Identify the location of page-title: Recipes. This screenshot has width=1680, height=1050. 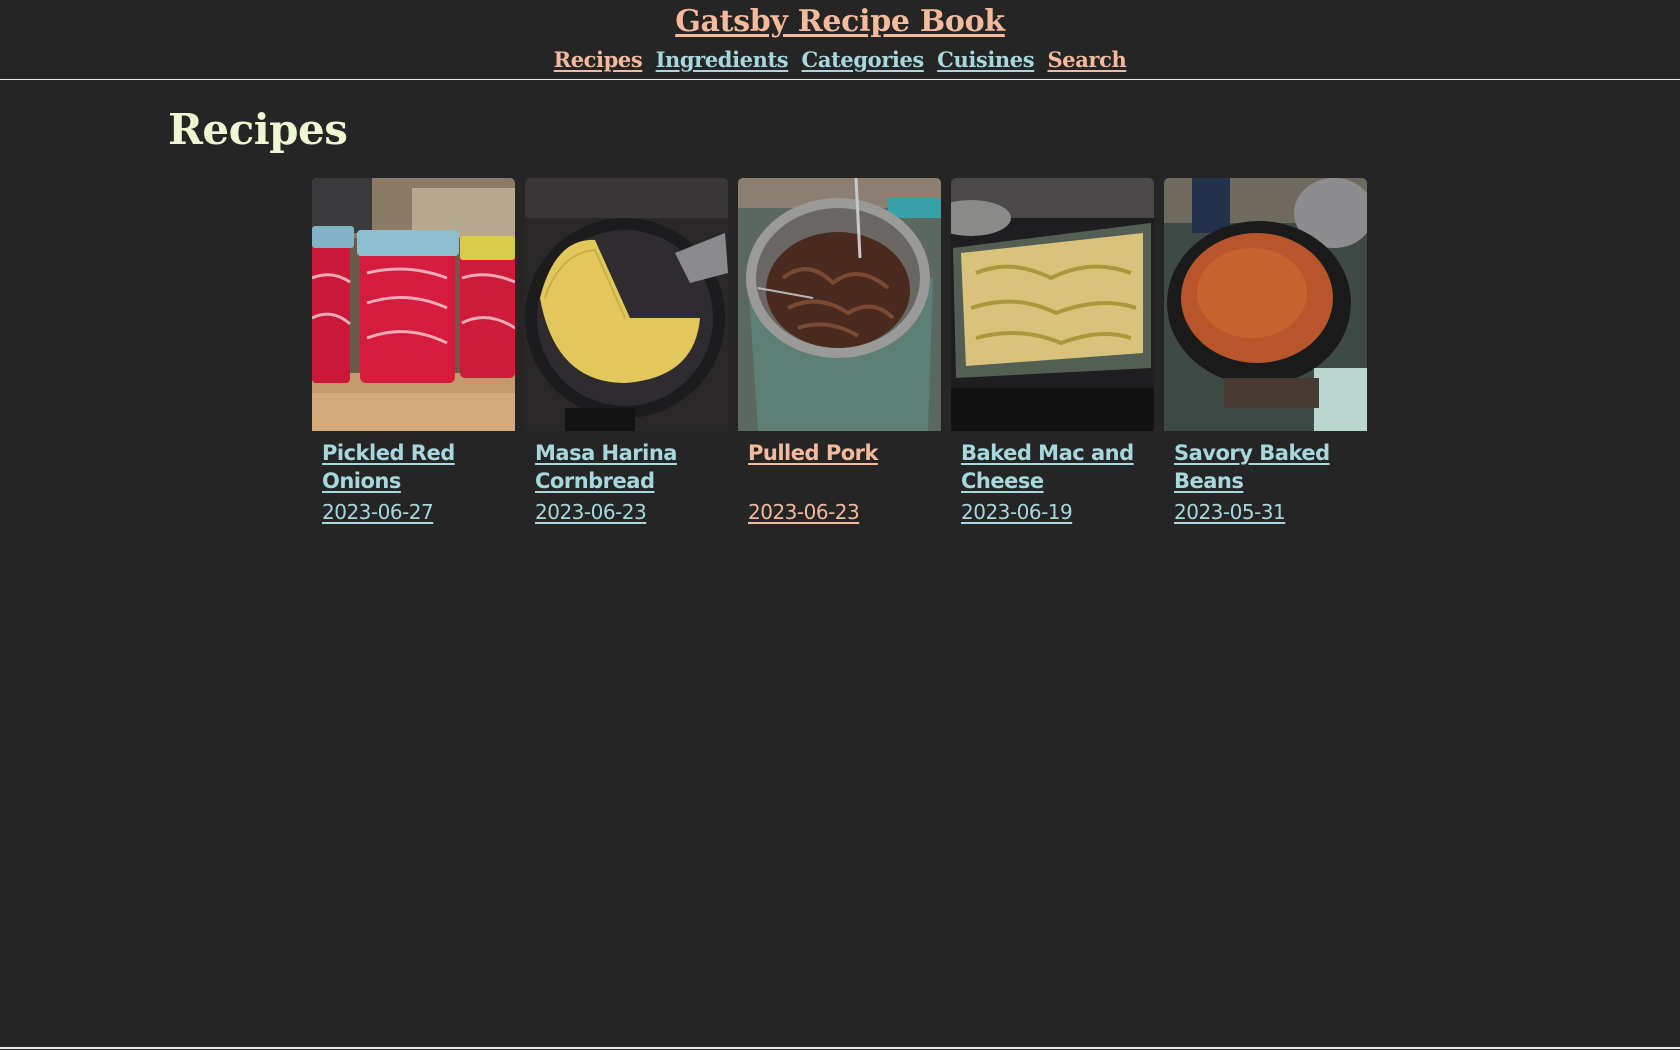
(258, 129).